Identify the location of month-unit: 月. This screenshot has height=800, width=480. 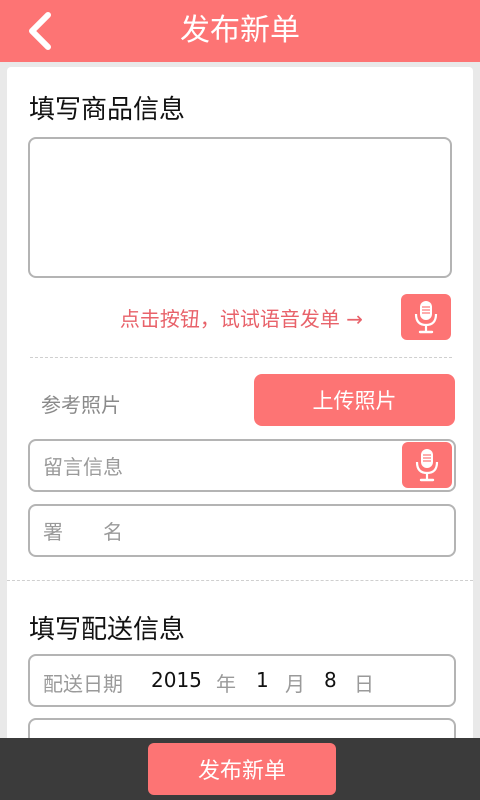
(295, 684).